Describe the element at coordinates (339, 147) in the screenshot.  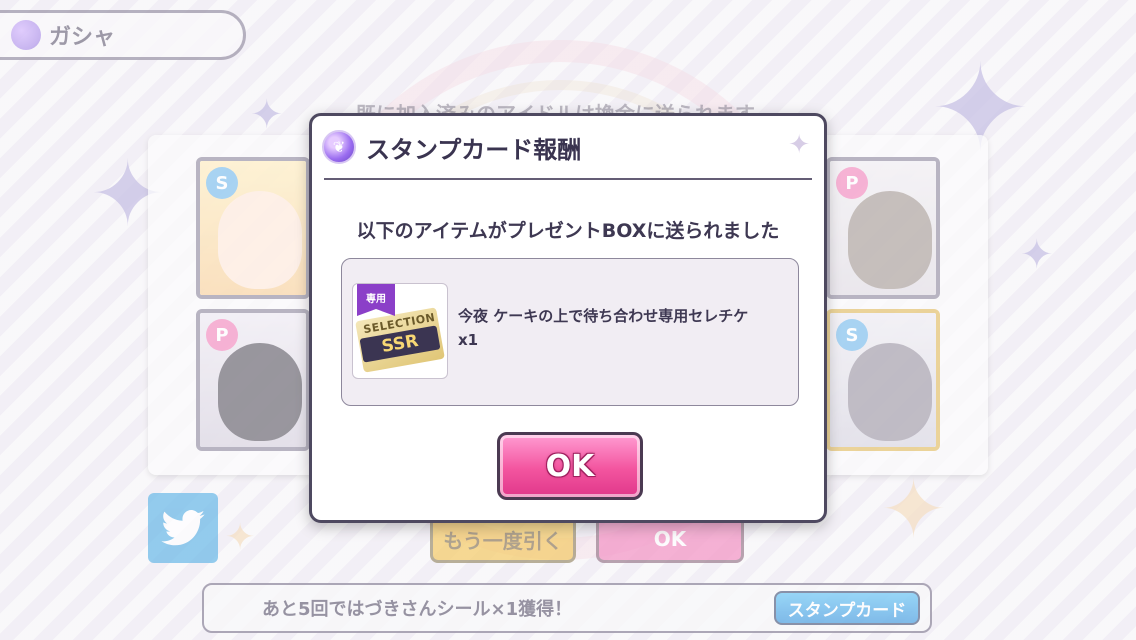
I see `gacha-logo-icon: ❦` at that location.